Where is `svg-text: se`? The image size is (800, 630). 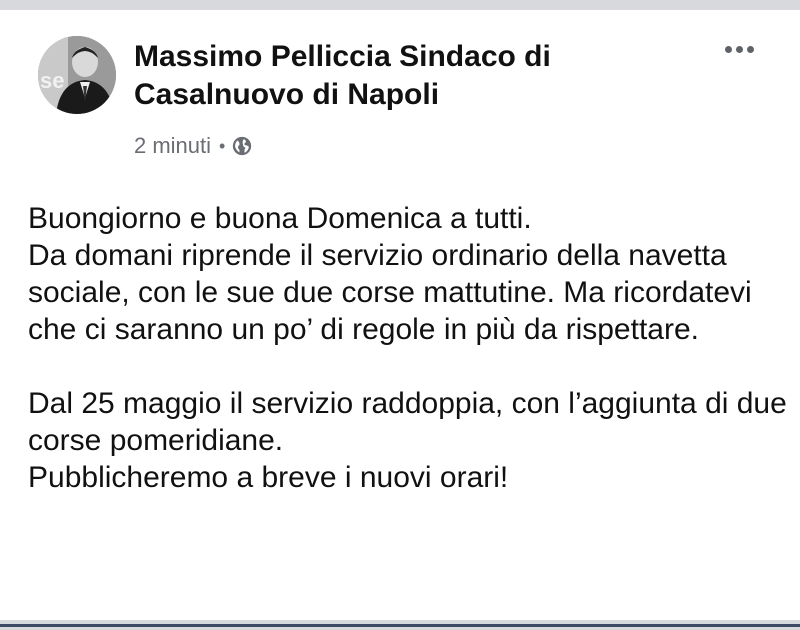 svg-text: se is located at coordinates (52, 80).